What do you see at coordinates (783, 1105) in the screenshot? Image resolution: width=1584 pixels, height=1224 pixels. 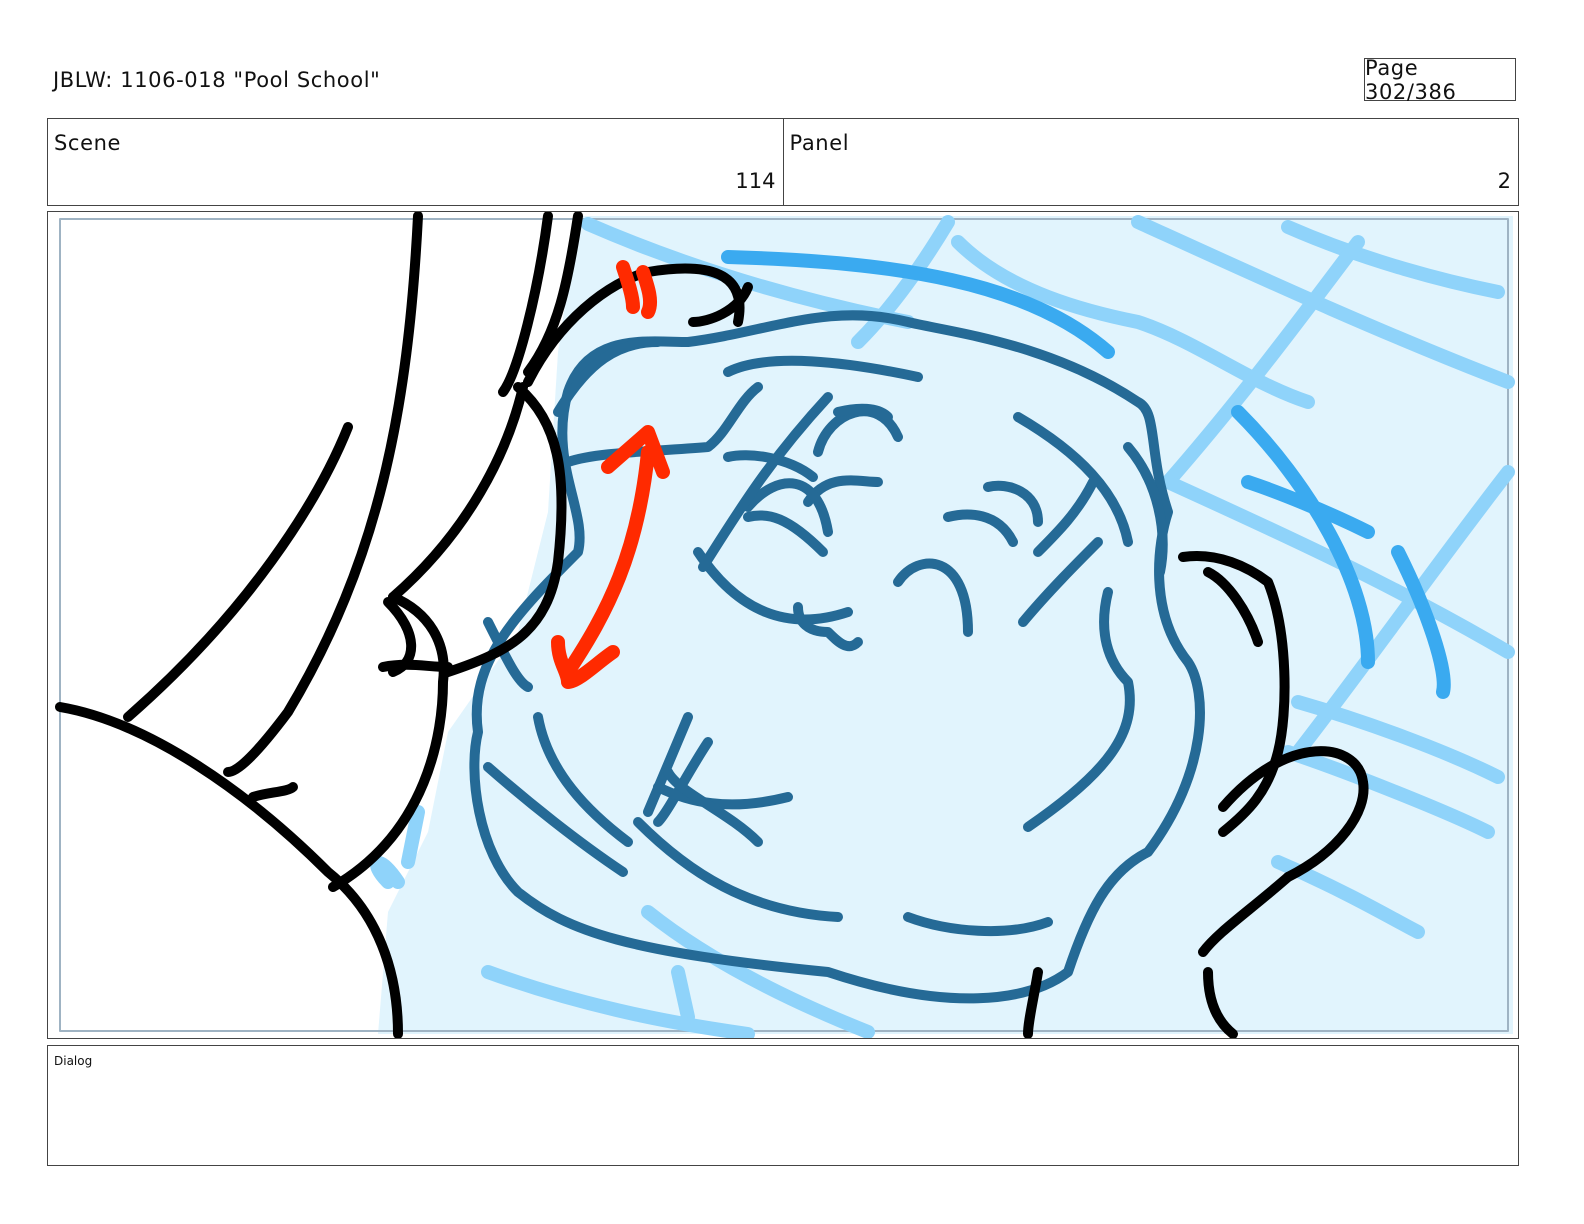 I see `dialog-box: Dialog` at bounding box center [783, 1105].